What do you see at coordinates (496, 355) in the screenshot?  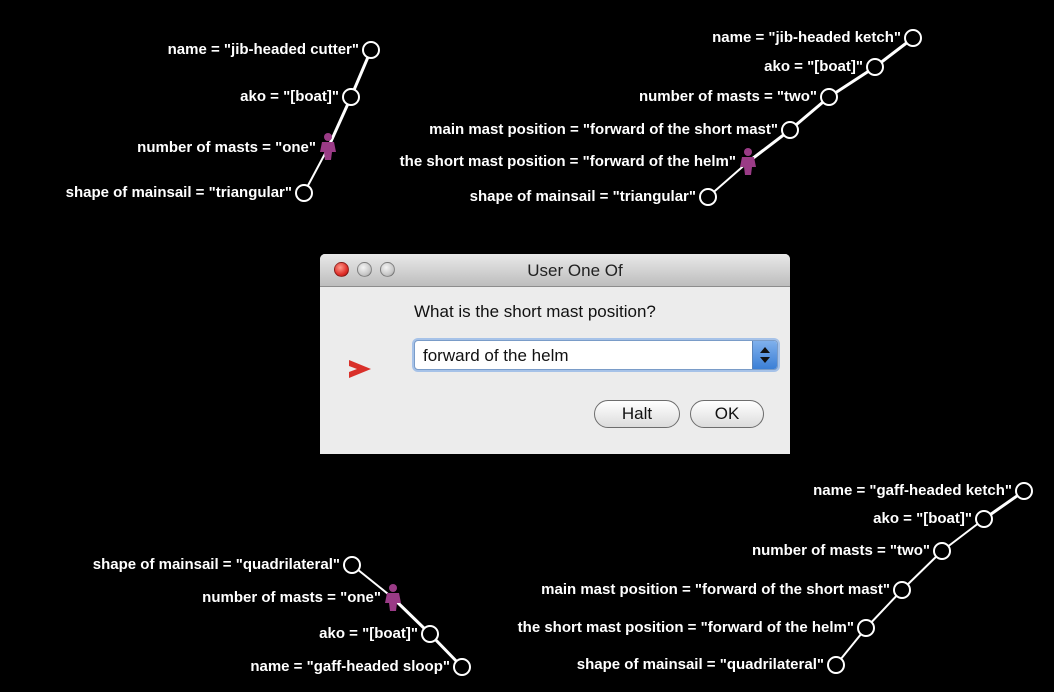 I see `choice-select-value: forward of the helm` at bounding box center [496, 355].